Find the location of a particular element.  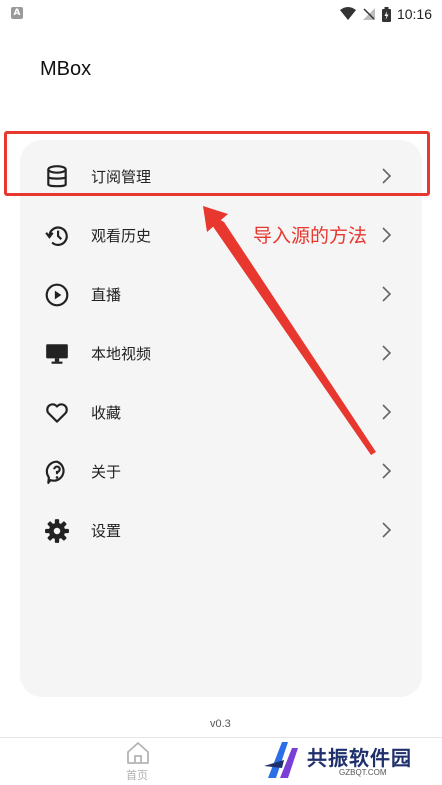

menu-item-label: 设置 is located at coordinates (106, 530).